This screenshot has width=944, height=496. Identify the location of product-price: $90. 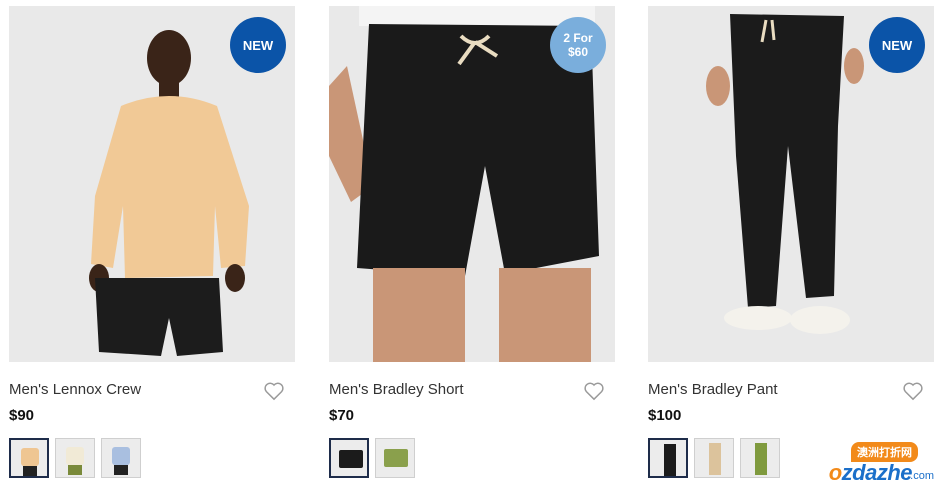
(22, 415).